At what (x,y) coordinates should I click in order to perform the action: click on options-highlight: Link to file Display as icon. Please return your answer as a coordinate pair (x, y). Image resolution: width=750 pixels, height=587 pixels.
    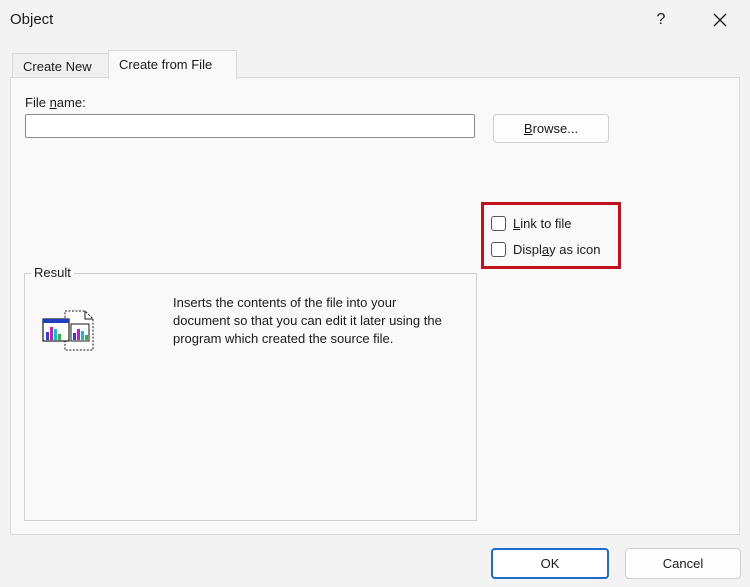
    Looking at the image, I should click on (551, 235).